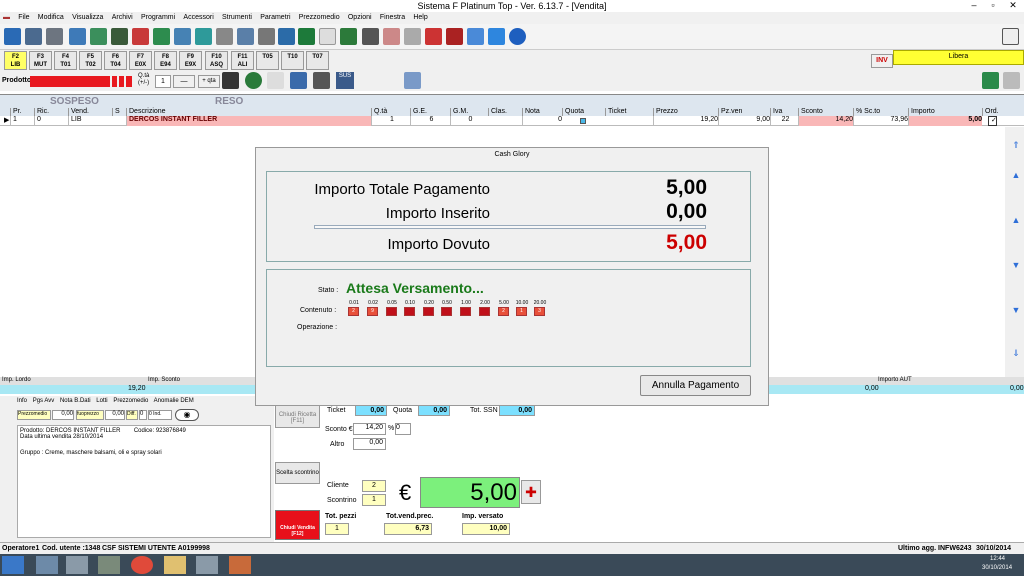  What do you see at coordinates (207, 565) in the screenshot?
I see `taskbar-app-6-icon` at bounding box center [207, 565].